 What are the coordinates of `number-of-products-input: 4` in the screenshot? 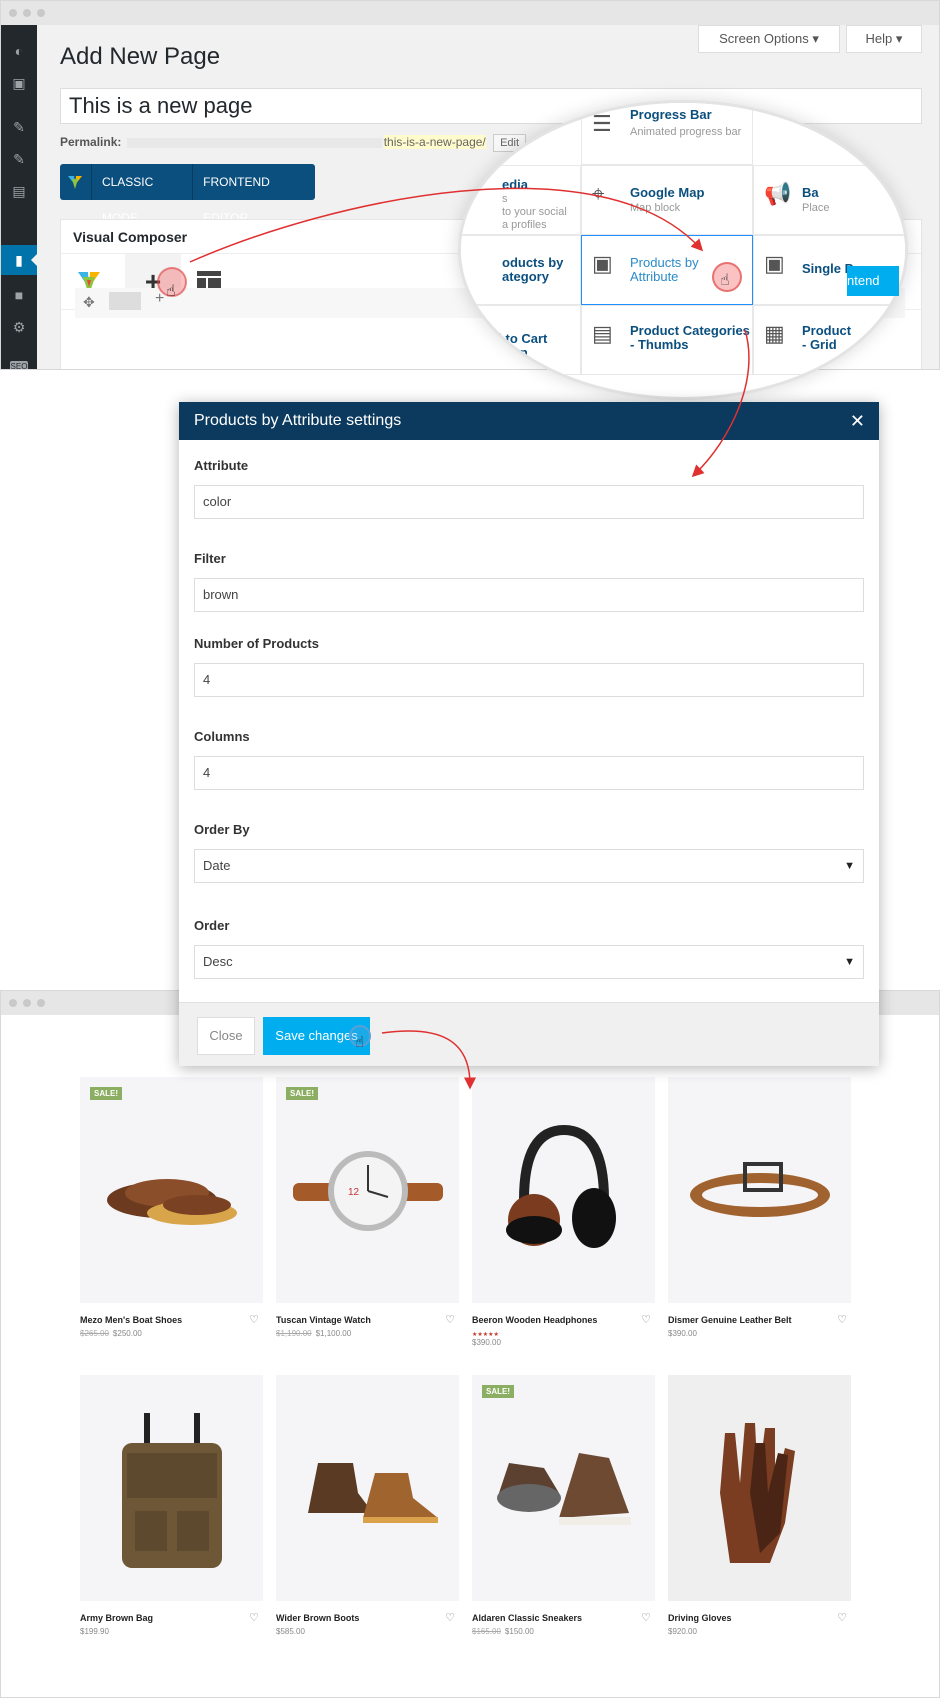 It's located at (529, 680).